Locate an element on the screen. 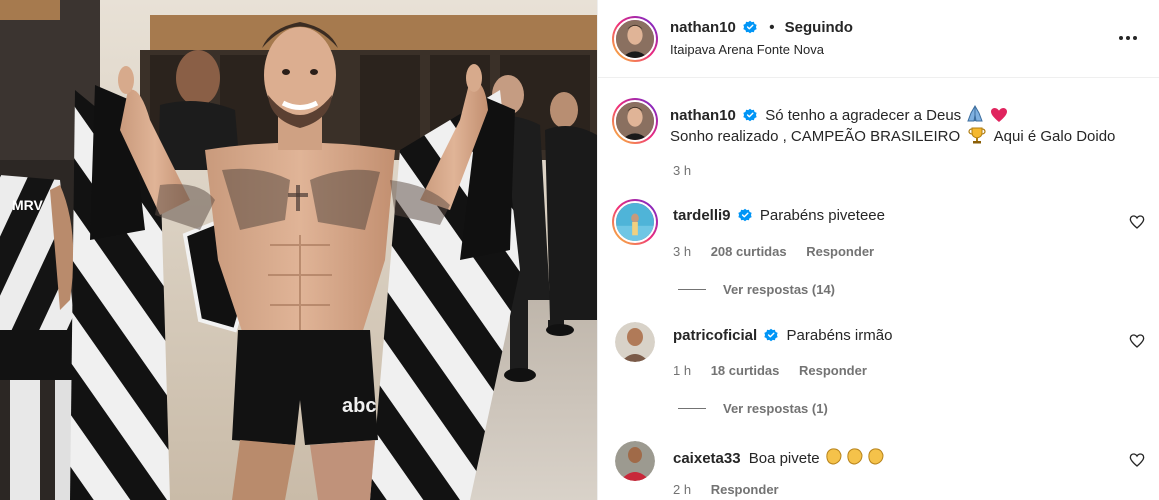 The width and height of the screenshot is (1159, 500). comment-1-meta: 3 h 208 curtidas Responder is located at coordinates (781, 251).